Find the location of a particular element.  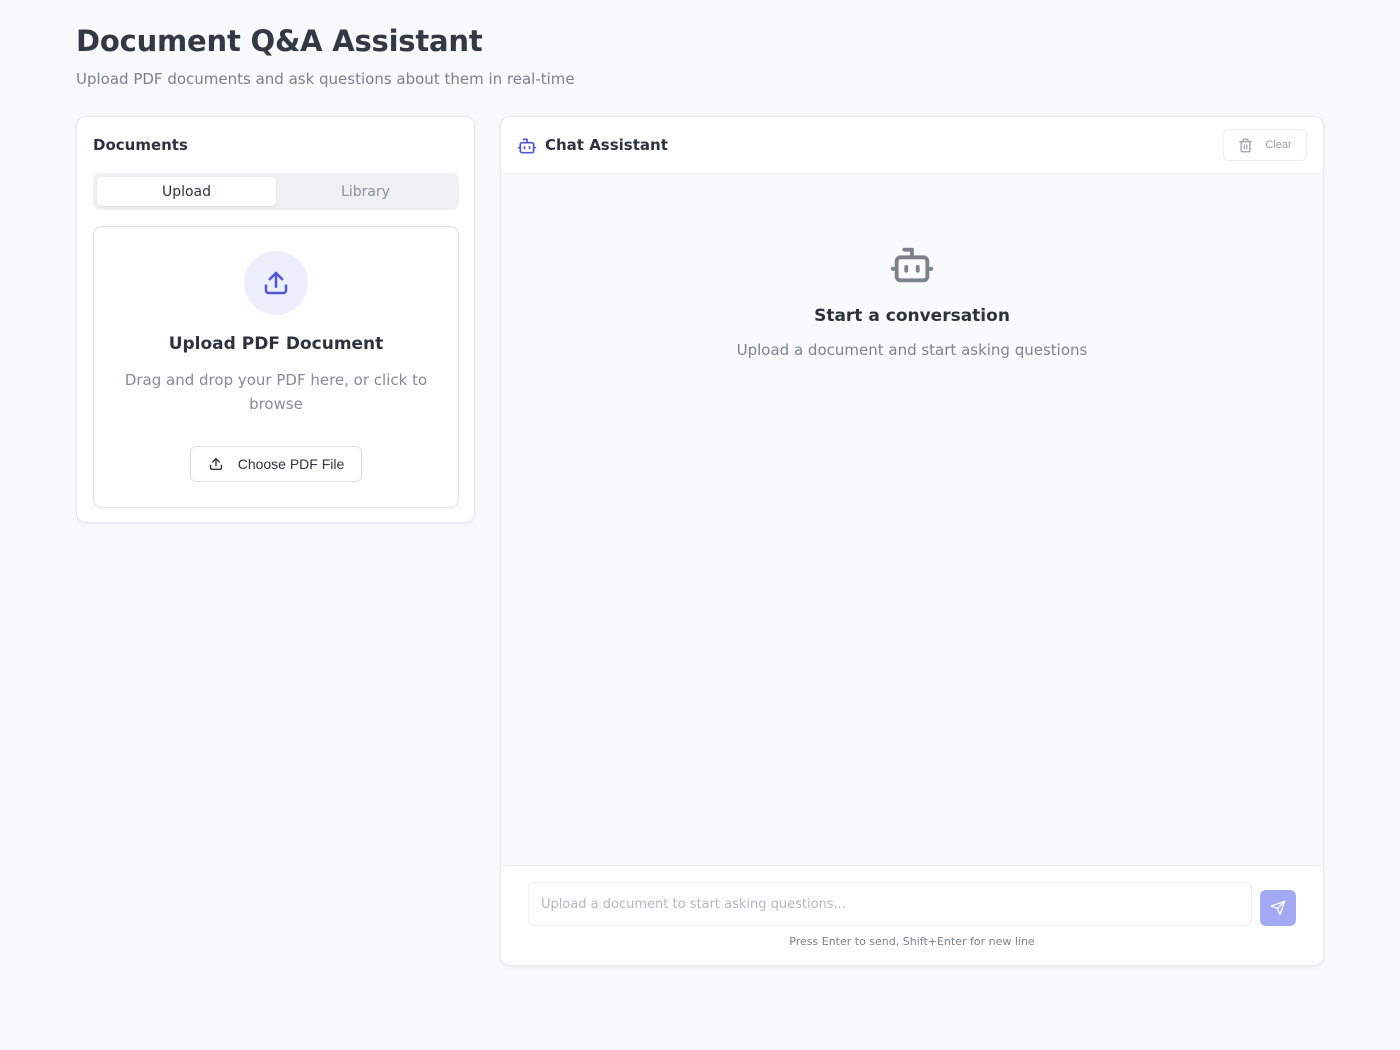

upload-heading: Upload PDF Document is located at coordinates (276, 344).